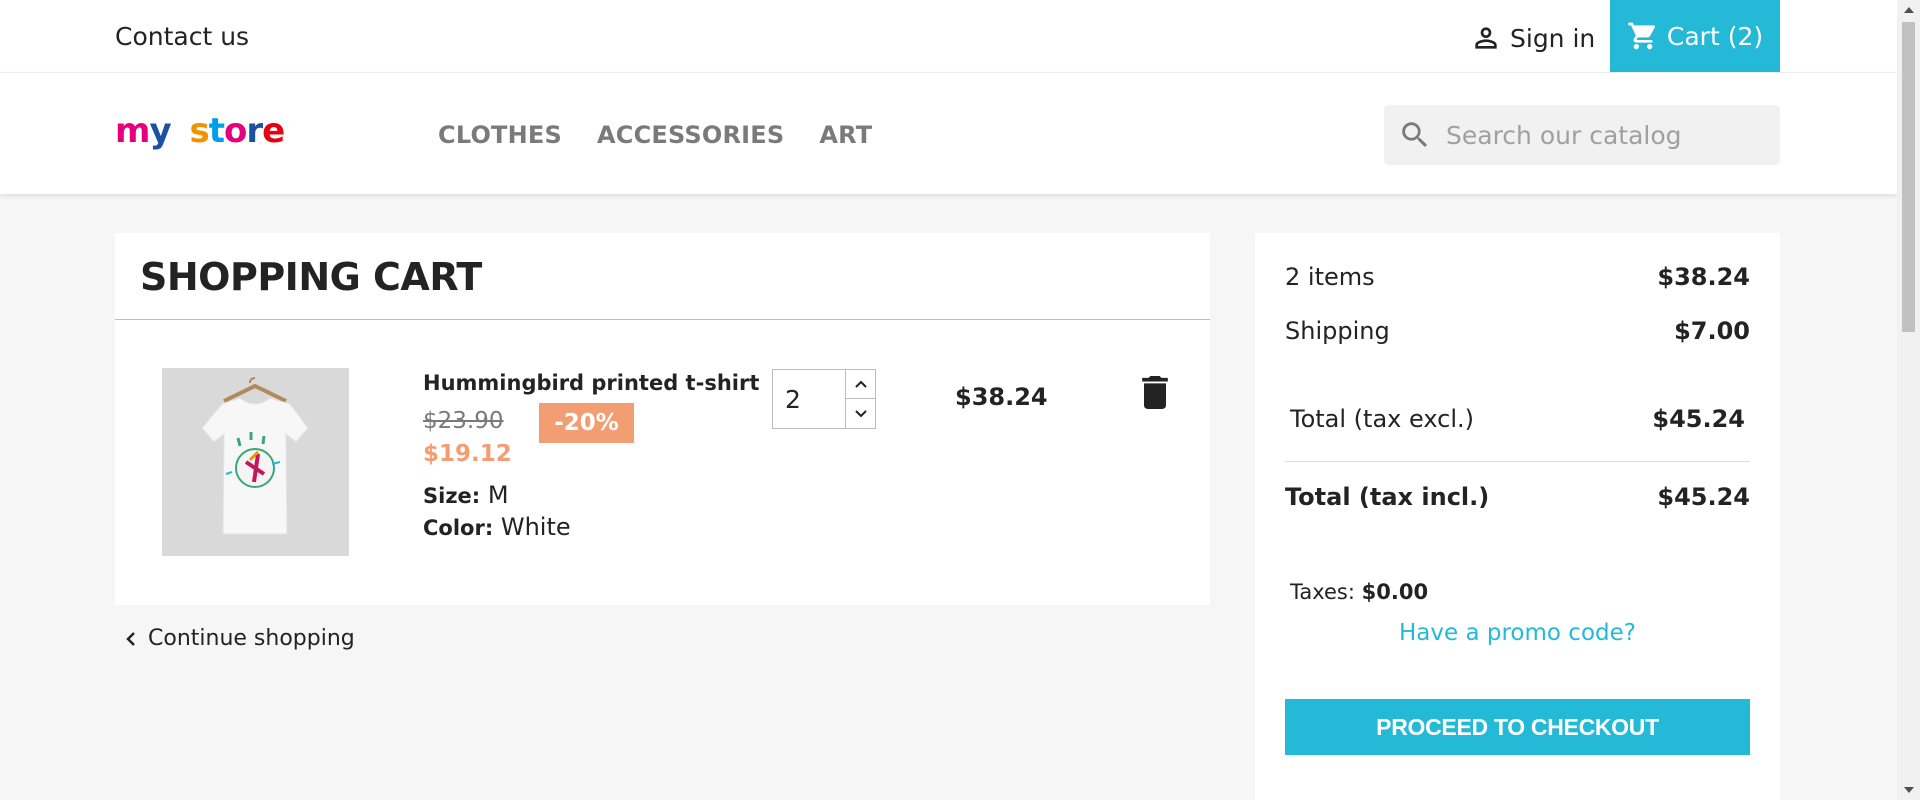  Describe the element at coordinates (1641, 36) in the screenshot. I see `shopping-cart-icon` at that location.